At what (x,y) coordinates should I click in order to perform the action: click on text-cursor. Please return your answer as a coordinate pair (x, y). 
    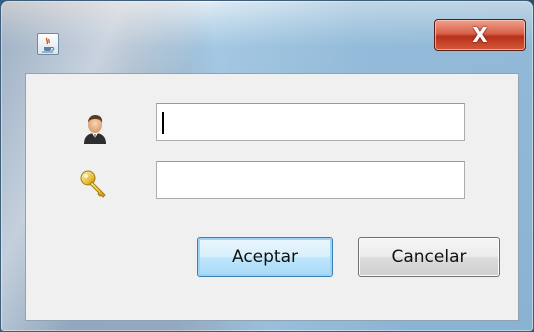
    Looking at the image, I should click on (163, 123).